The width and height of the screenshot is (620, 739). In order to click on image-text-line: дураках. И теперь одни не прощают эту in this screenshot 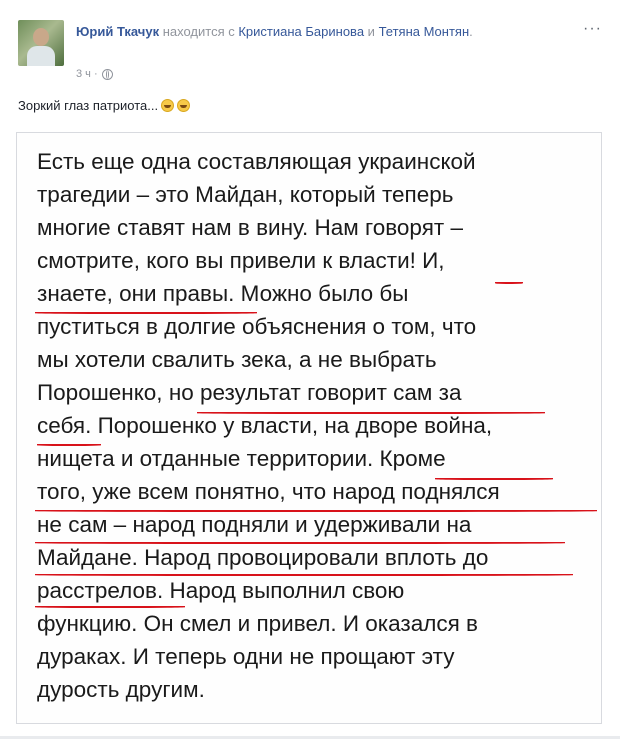, I will do `click(246, 656)`.